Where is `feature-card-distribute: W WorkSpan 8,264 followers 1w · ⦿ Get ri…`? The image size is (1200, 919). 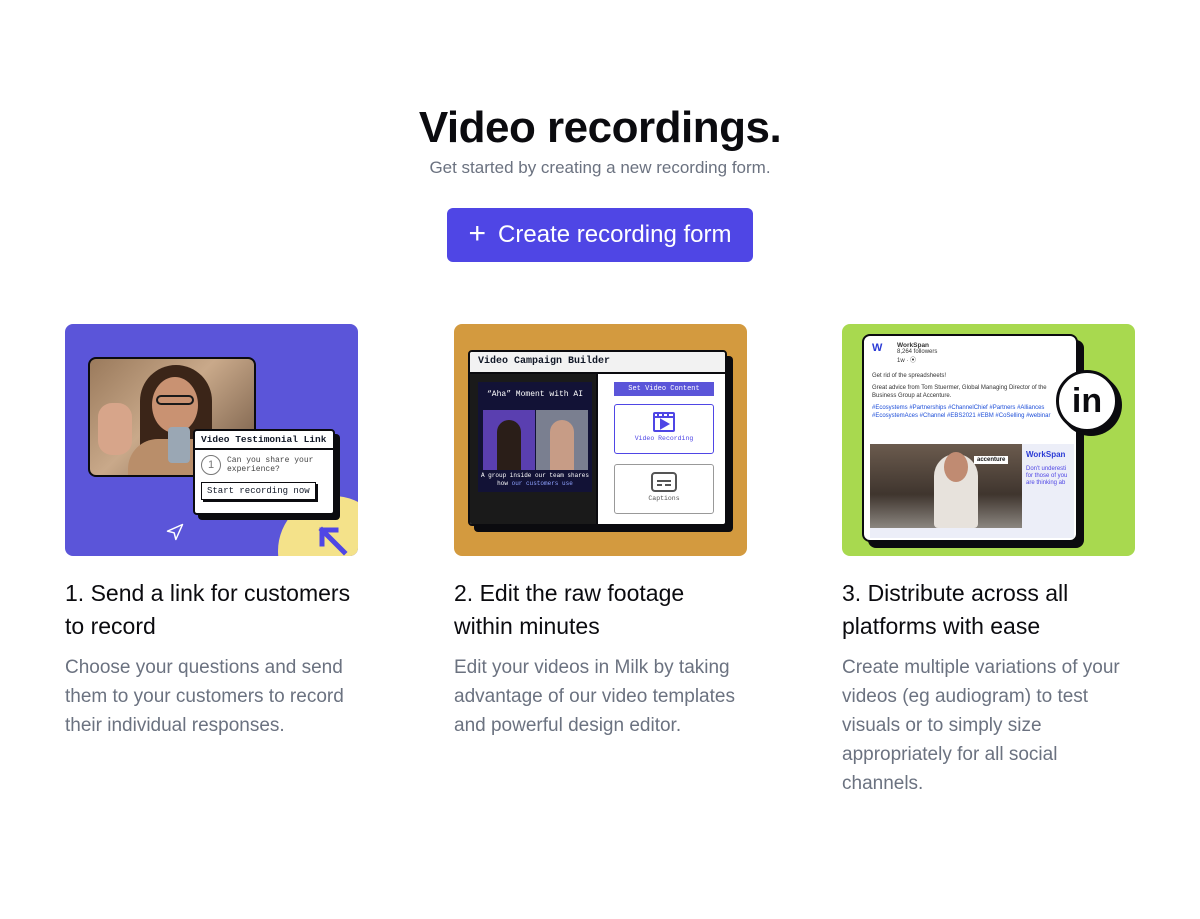 feature-card-distribute: W WorkSpan 8,264 followers 1w · ⦿ Get ri… is located at coordinates (989, 561).